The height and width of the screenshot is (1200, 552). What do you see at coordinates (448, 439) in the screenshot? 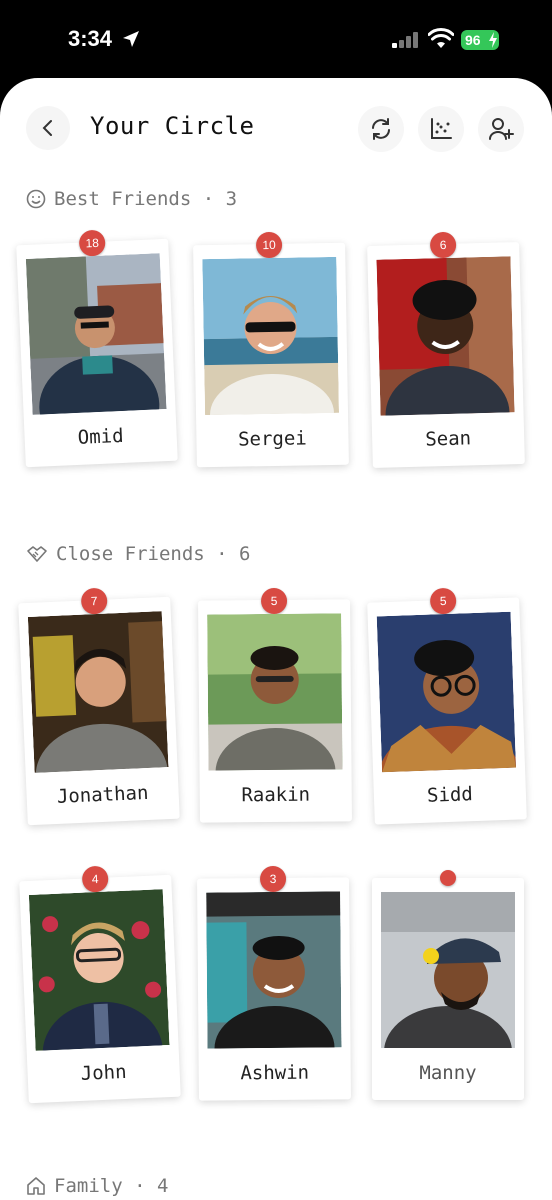
I see `friend-name: Sean` at bounding box center [448, 439].